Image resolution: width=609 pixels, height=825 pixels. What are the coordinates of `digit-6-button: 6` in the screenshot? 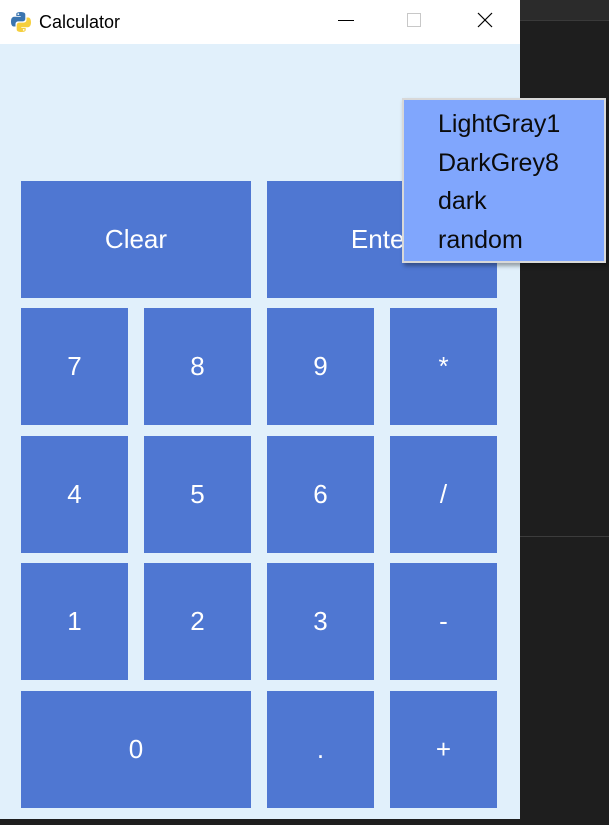 It's located at (320, 494).